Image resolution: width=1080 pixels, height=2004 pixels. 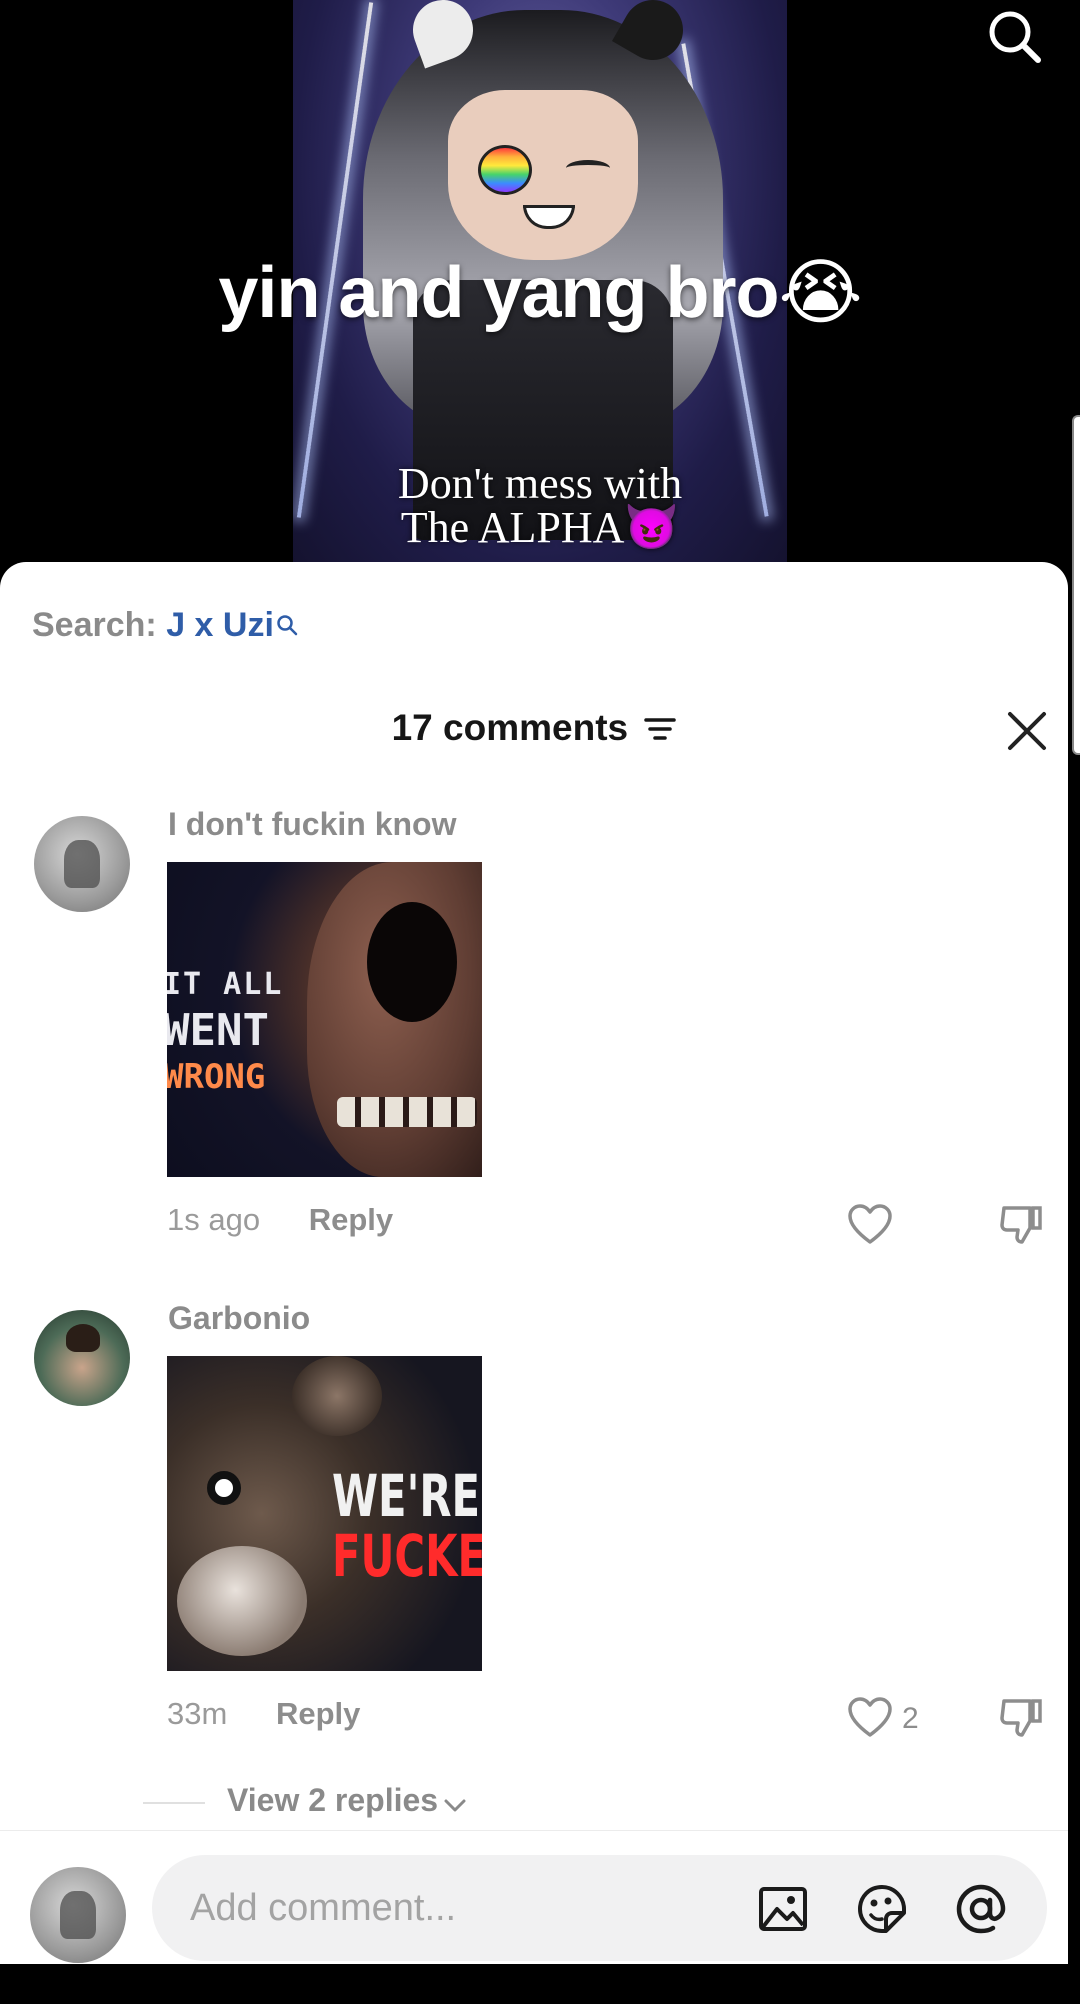 What do you see at coordinates (981, 1909) in the screenshot?
I see `mention-icon` at bounding box center [981, 1909].